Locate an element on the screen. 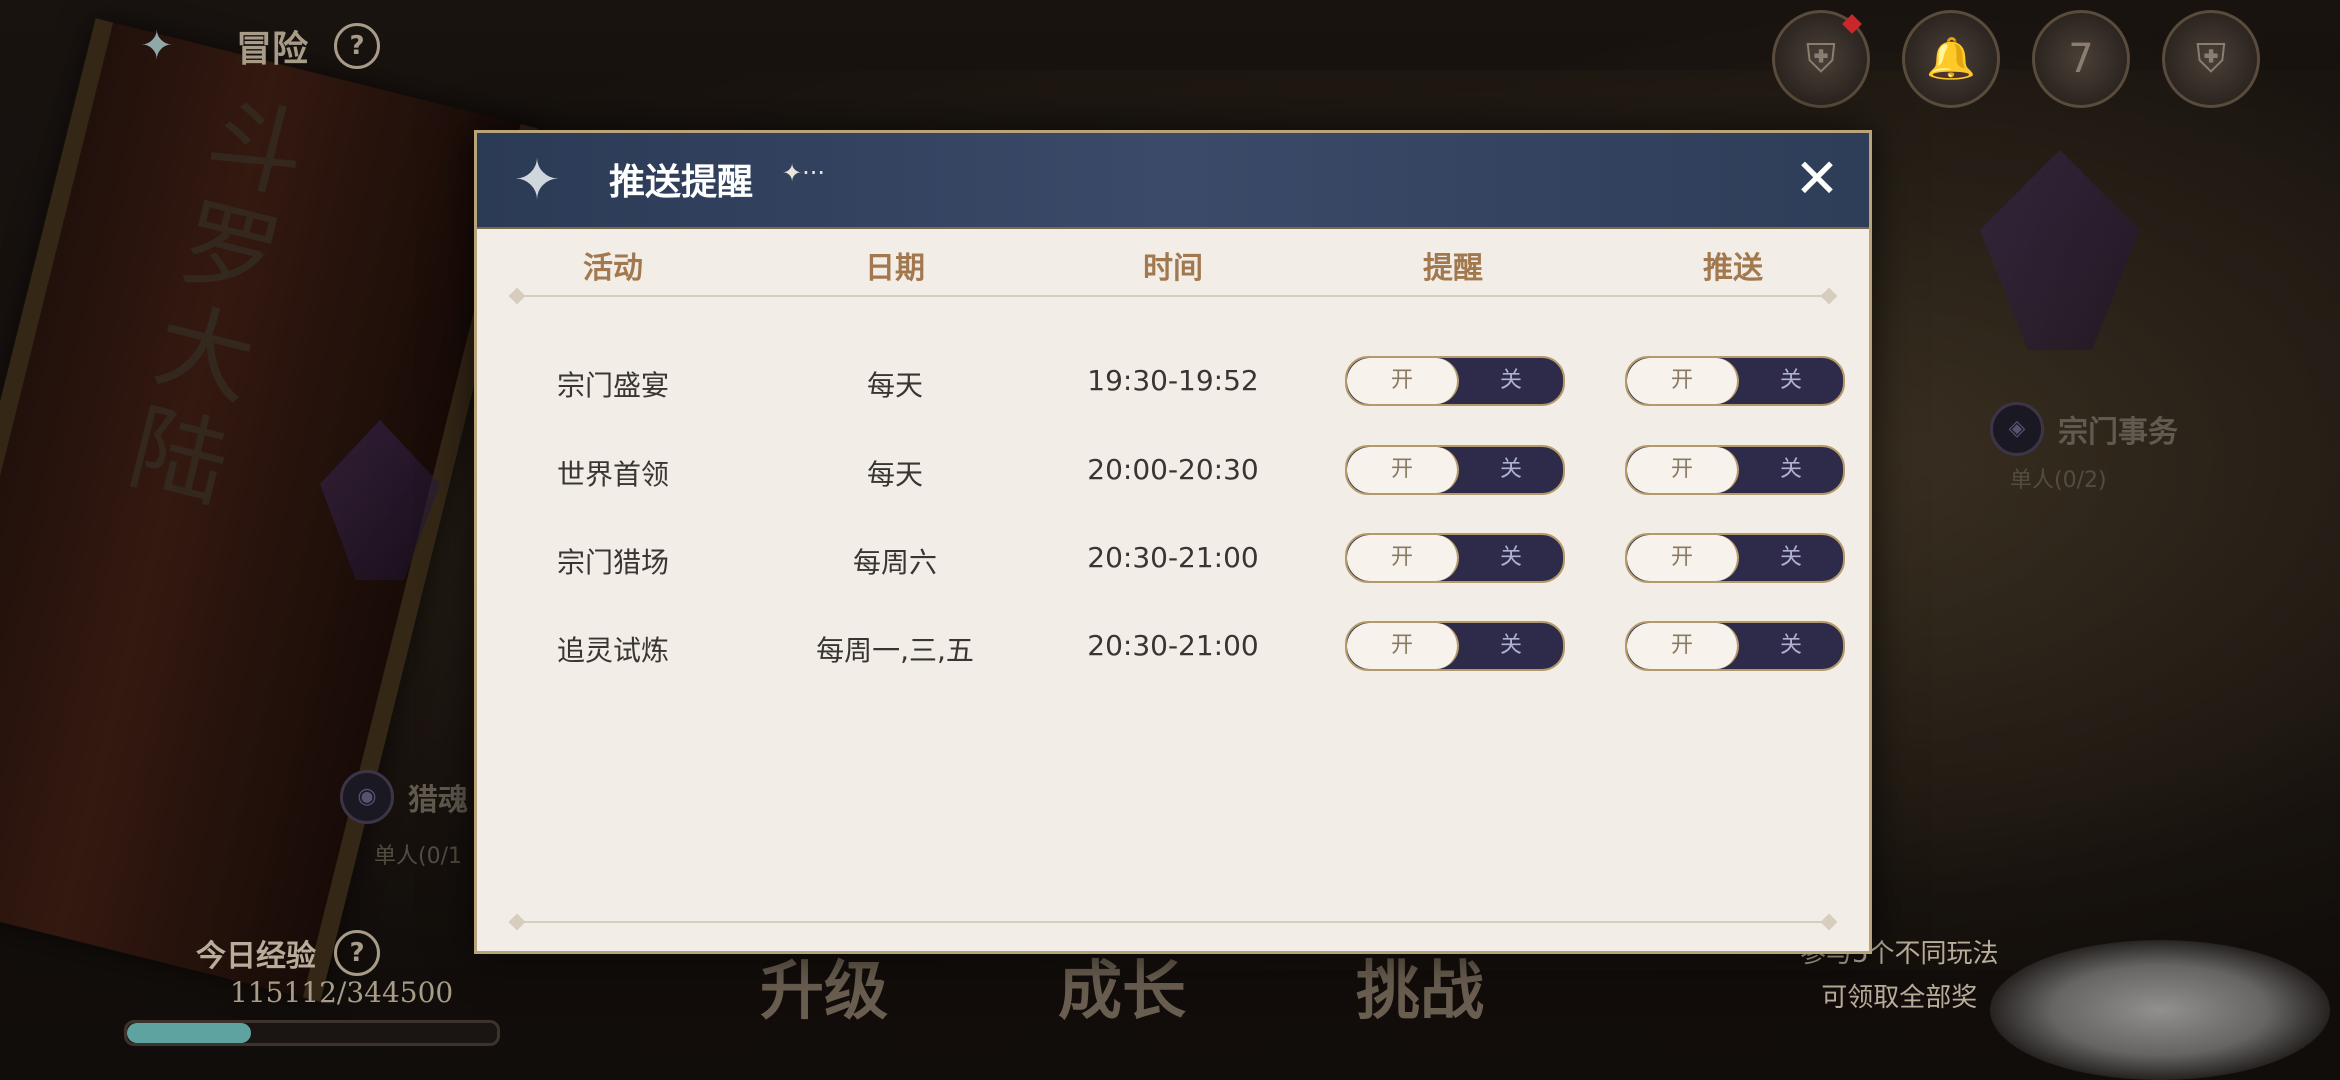  dialog-header: ✦ 推送提醒 ✦··· ✕ is located at coordinates (1173, 181).